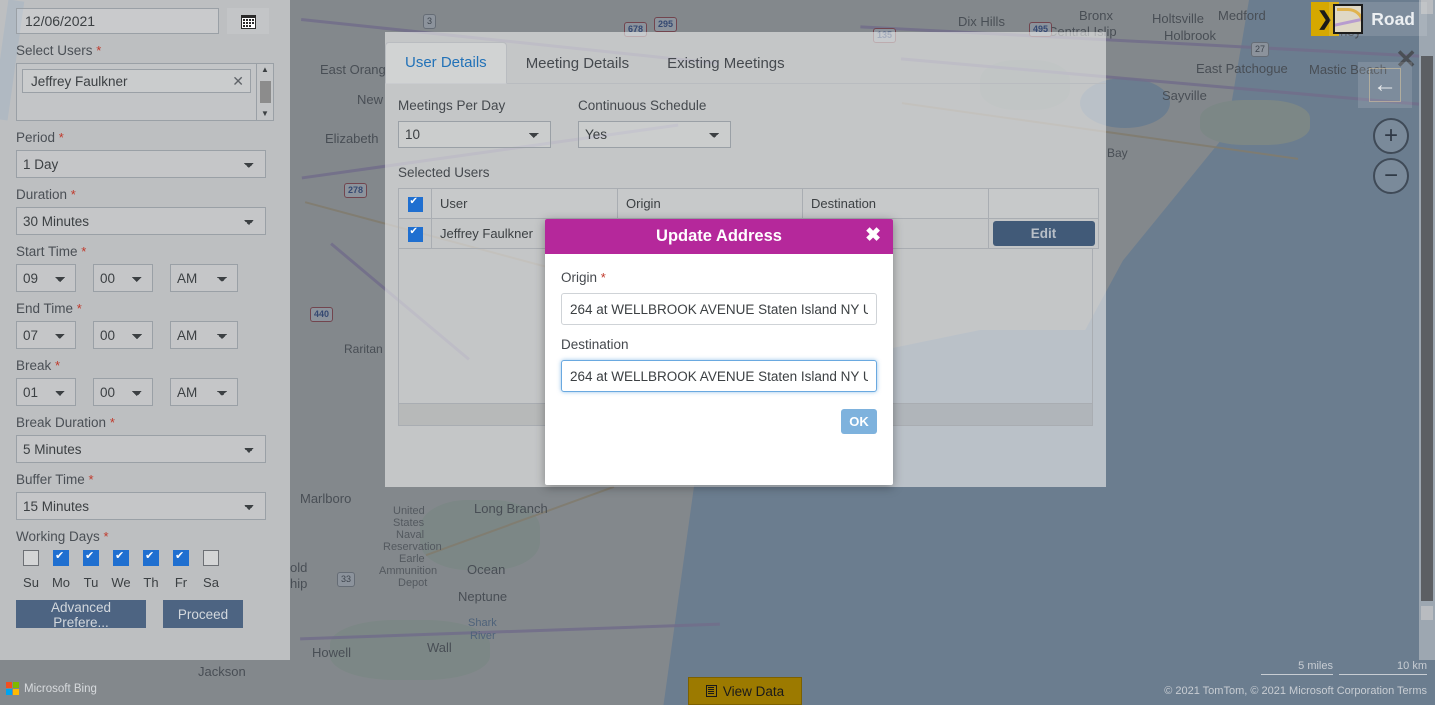  Describe the element at coordinates (141, 449) in the screenshot. I see `break-duration-select: 5 Minutes` at that location.